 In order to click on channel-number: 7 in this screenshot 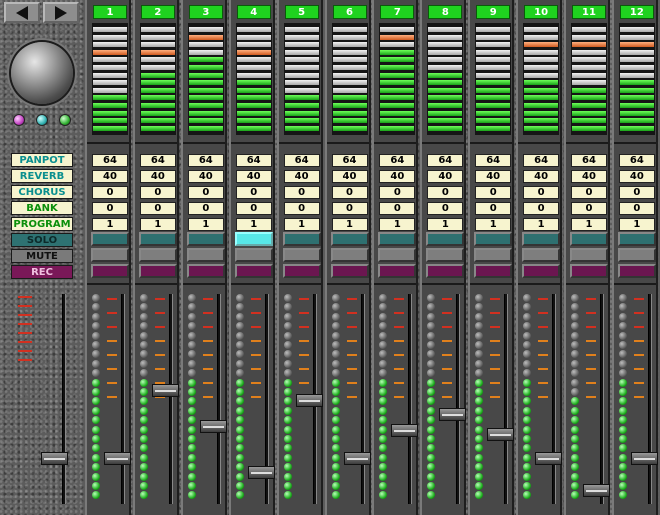, I will do `click(397, 12)`.